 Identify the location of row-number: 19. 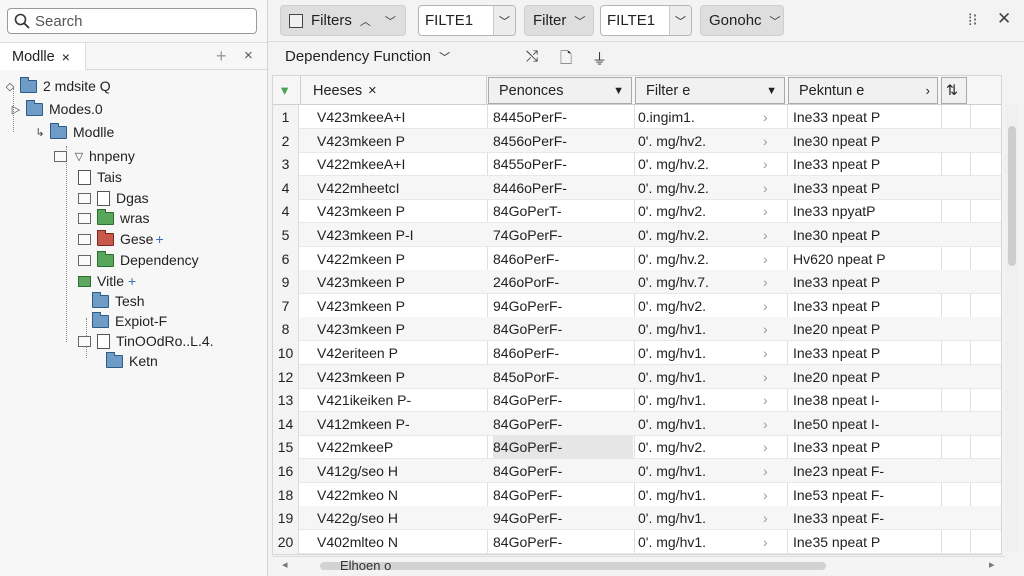
(286, 518).